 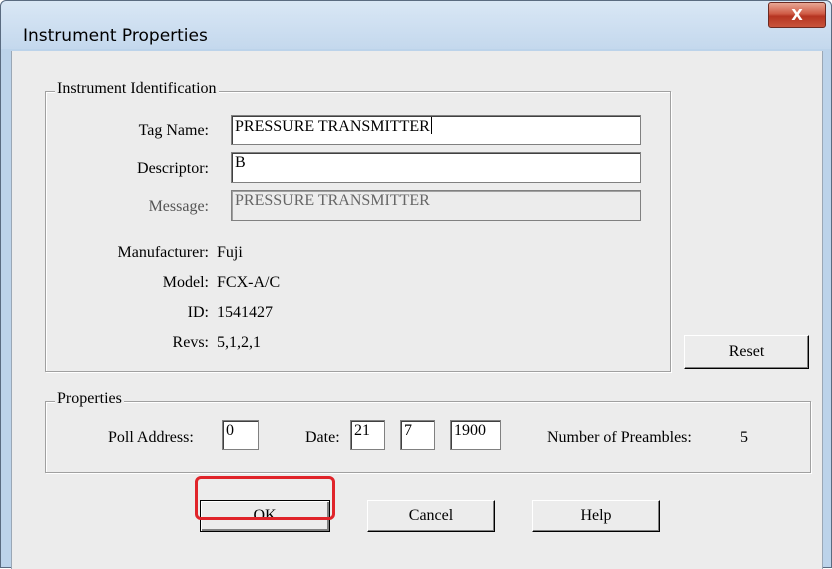 What do you see at coordinates (163, 252) in the screenshot?
I see `manufacturer-label: Manufacturer:` at bounding box center [163, 252].